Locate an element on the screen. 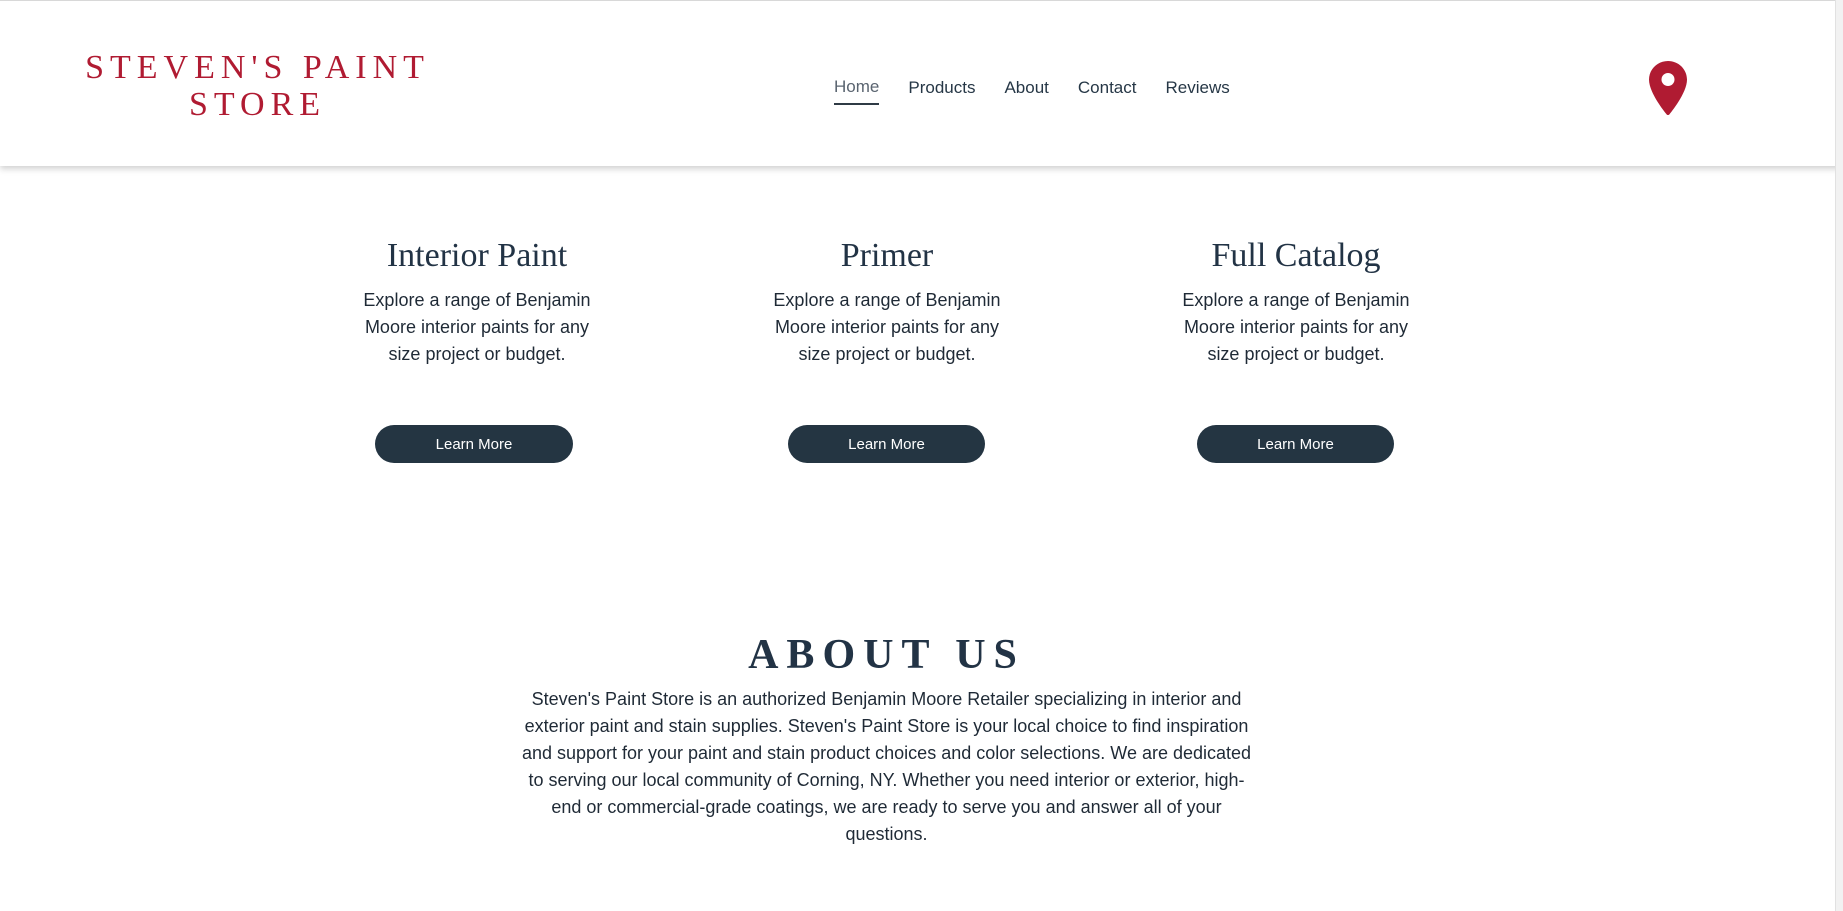 The height and width of the screenshot is (911, 1843). nav-home-link: Home is located at coordinates (857, 91).